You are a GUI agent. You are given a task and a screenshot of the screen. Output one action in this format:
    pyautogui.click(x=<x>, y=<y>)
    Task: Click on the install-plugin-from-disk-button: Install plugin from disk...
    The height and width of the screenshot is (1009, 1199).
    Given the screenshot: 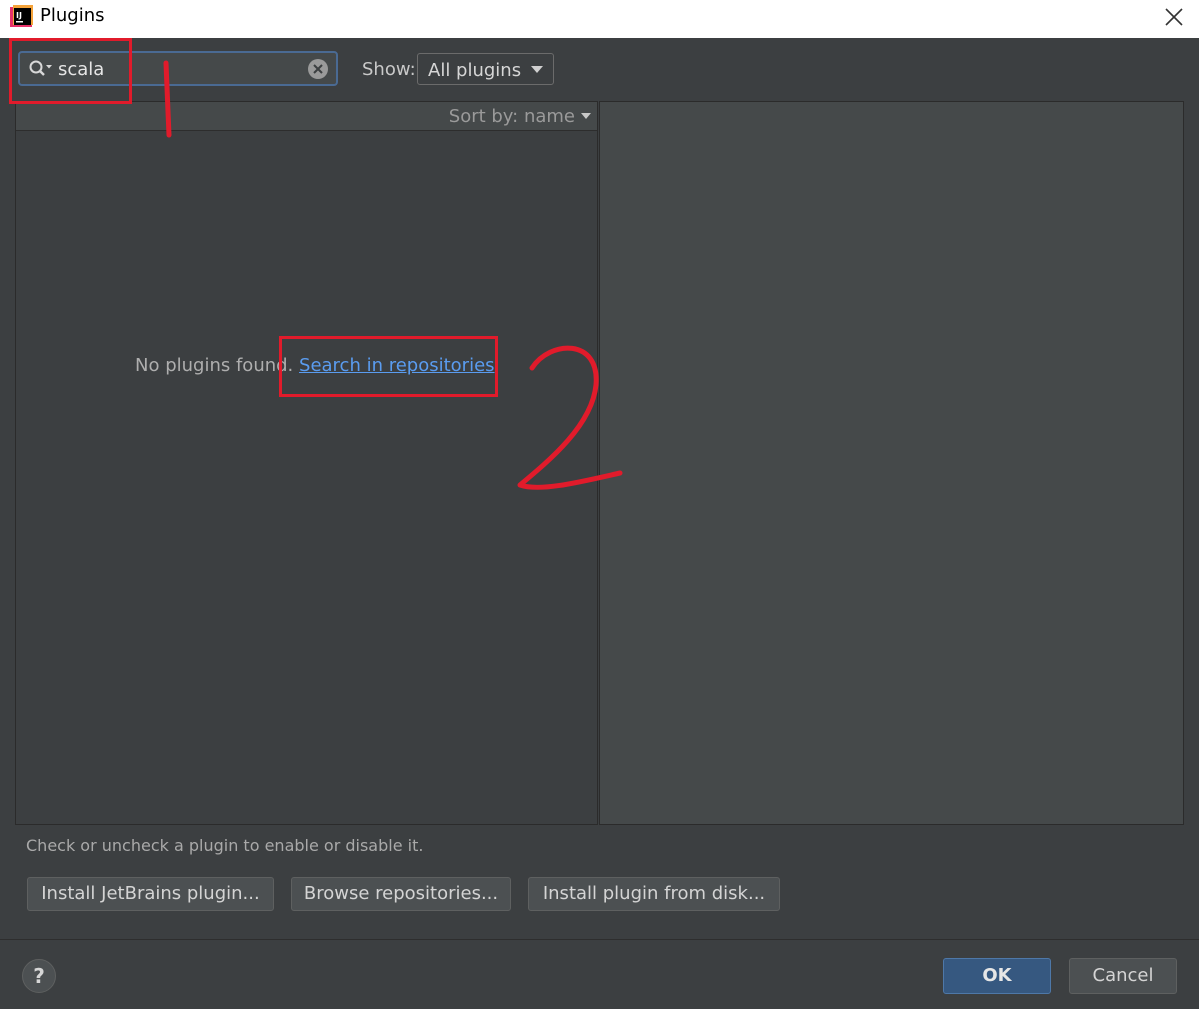 What is the action you would take?
    pyautogui.click(x=654, y=894)
    